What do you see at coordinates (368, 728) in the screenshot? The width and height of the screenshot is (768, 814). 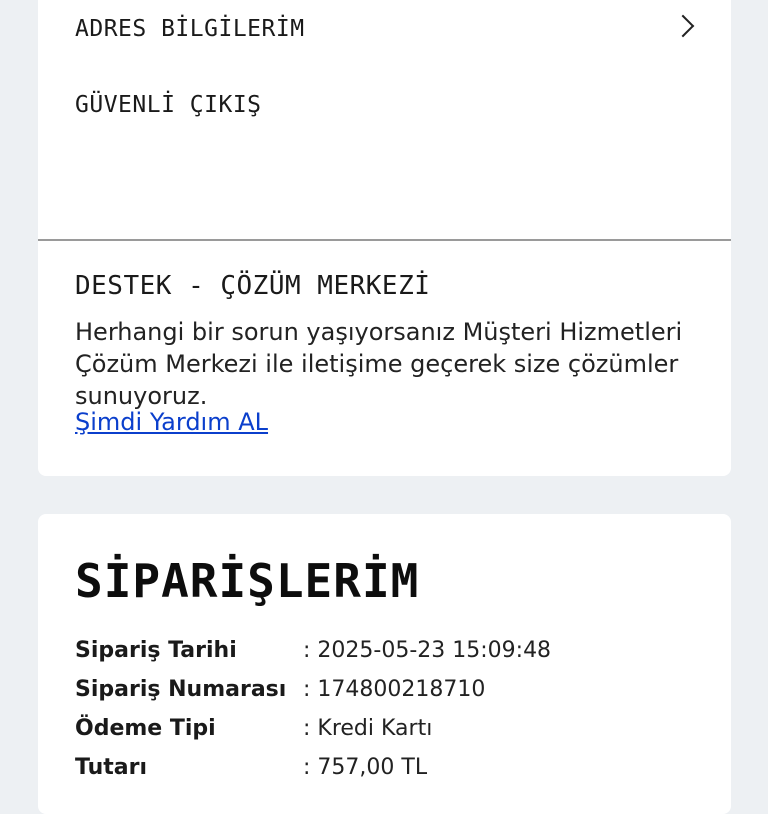 I see `payment-type-value: : Kredi Kartı` at bounding box center [368, 728].